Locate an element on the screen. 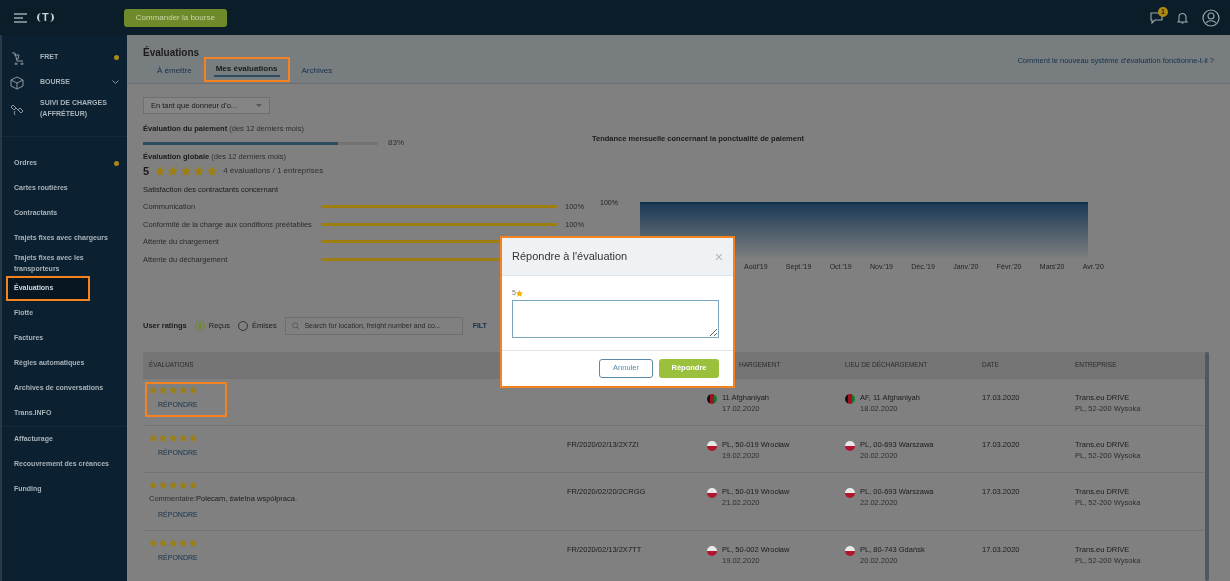 The width and height of the screenshot is (1230, 581). dialog-title: Répondre à l'évaluation is located at coordinates (570, 257).